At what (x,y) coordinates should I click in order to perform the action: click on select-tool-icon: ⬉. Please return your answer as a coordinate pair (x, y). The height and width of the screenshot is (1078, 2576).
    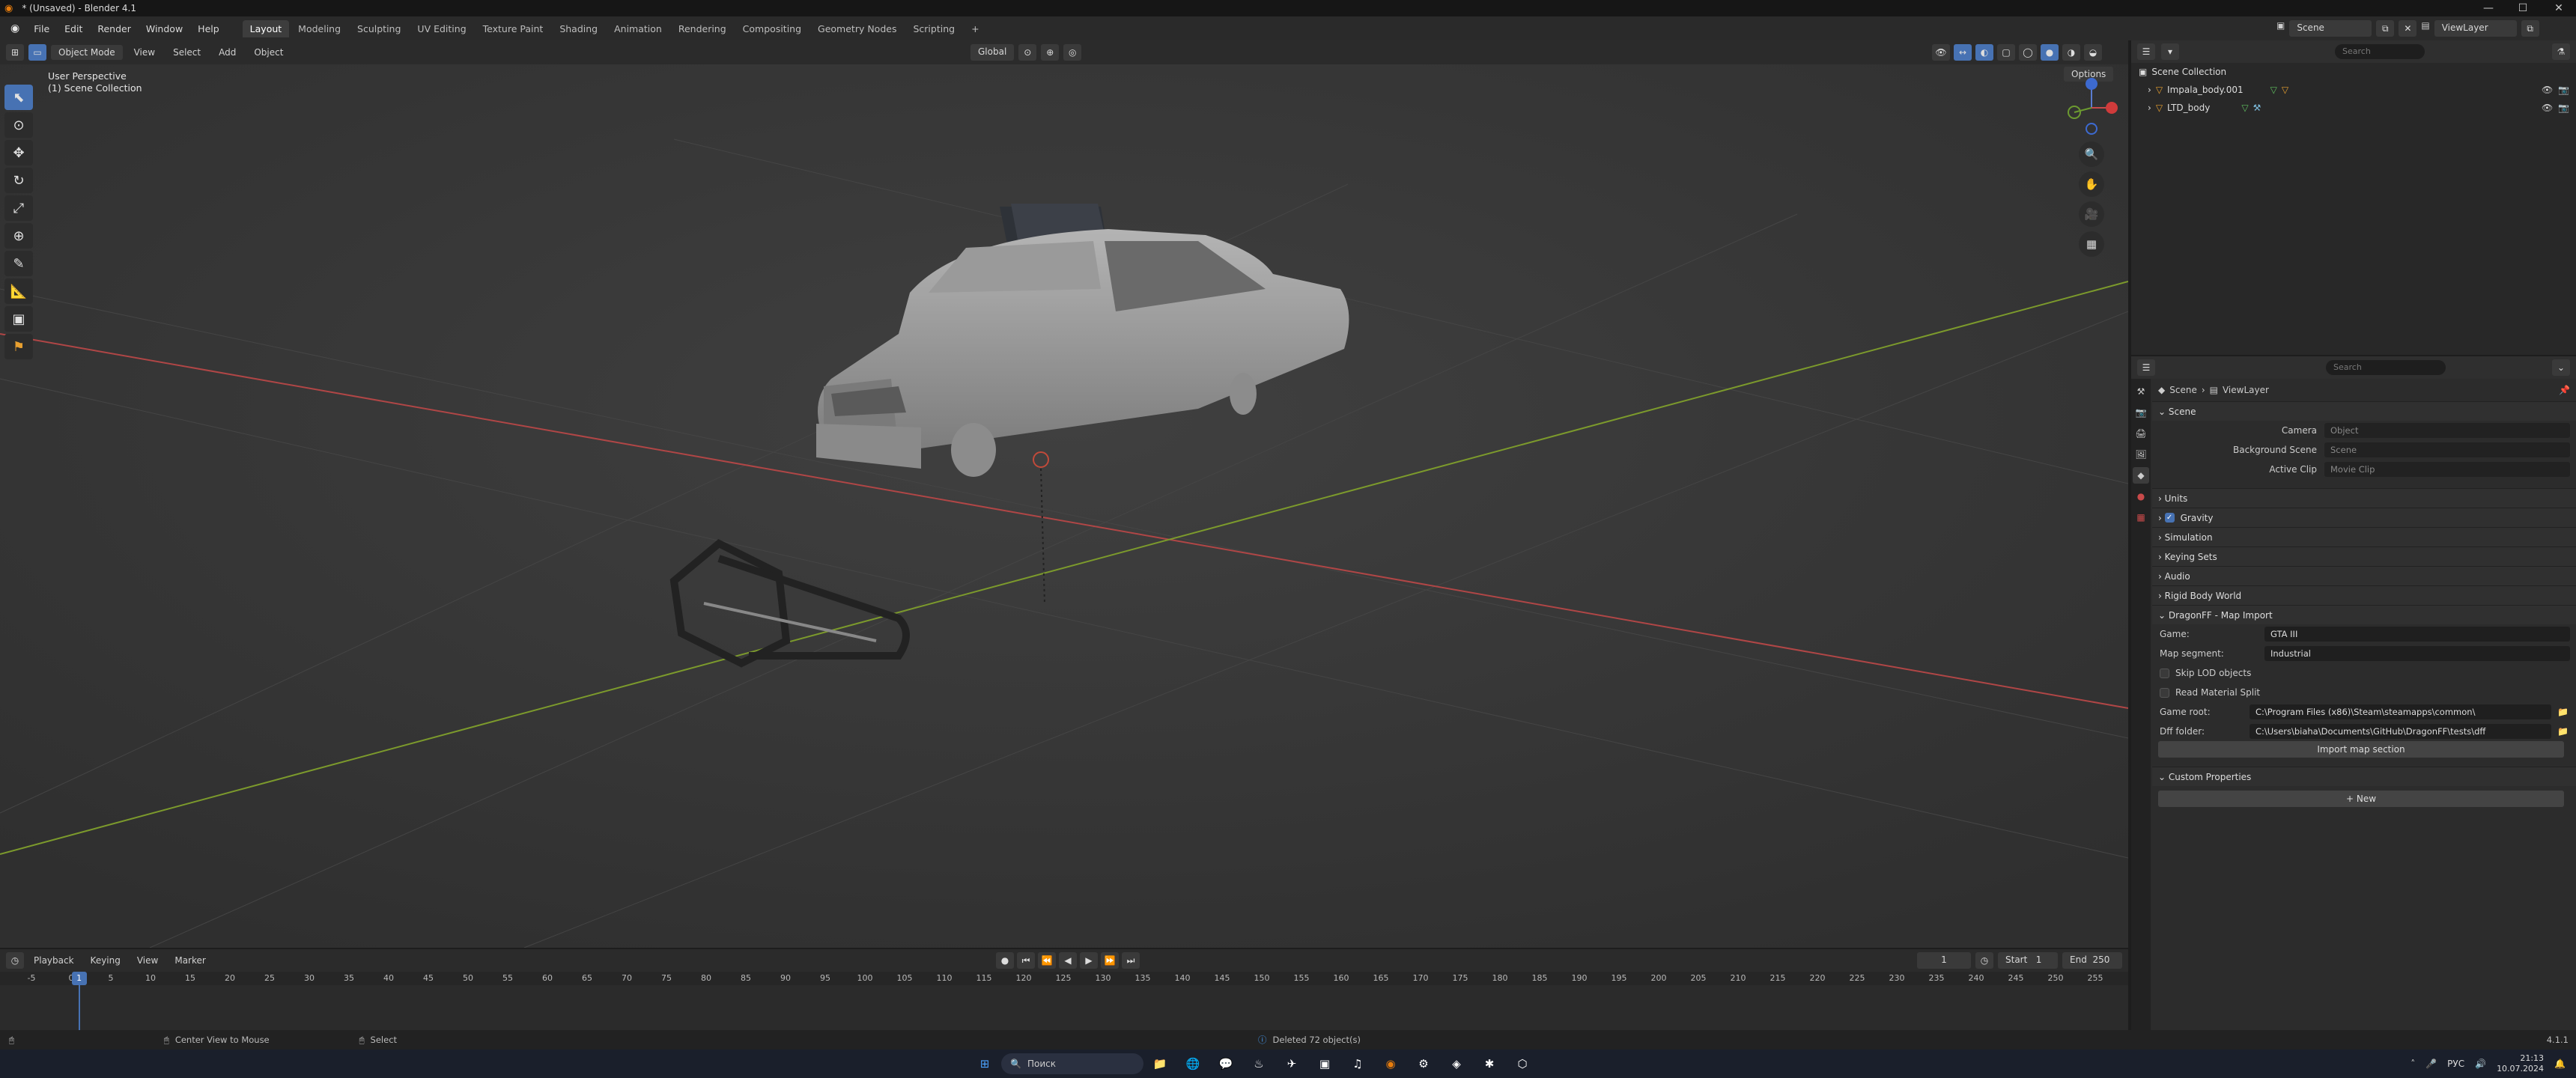
    Looking at the image, I should click on (18, 98).